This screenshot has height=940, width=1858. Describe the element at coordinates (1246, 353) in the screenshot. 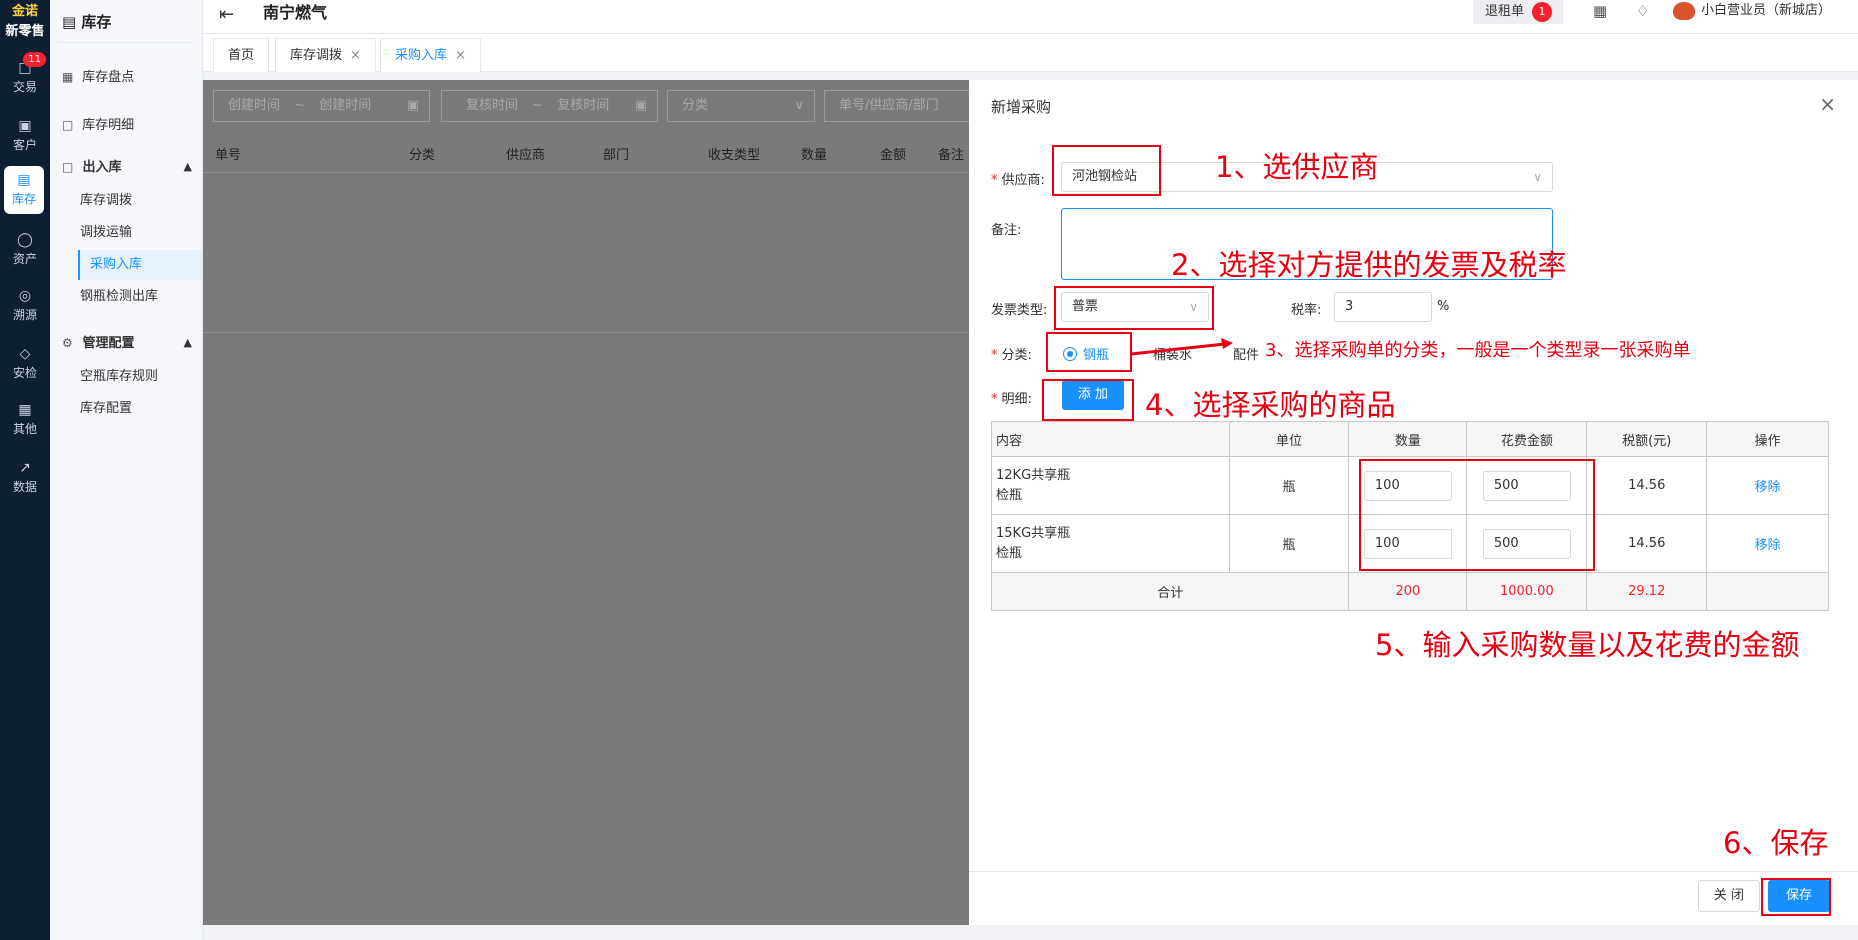

I see `category-radio-parts: 配件` at that location.